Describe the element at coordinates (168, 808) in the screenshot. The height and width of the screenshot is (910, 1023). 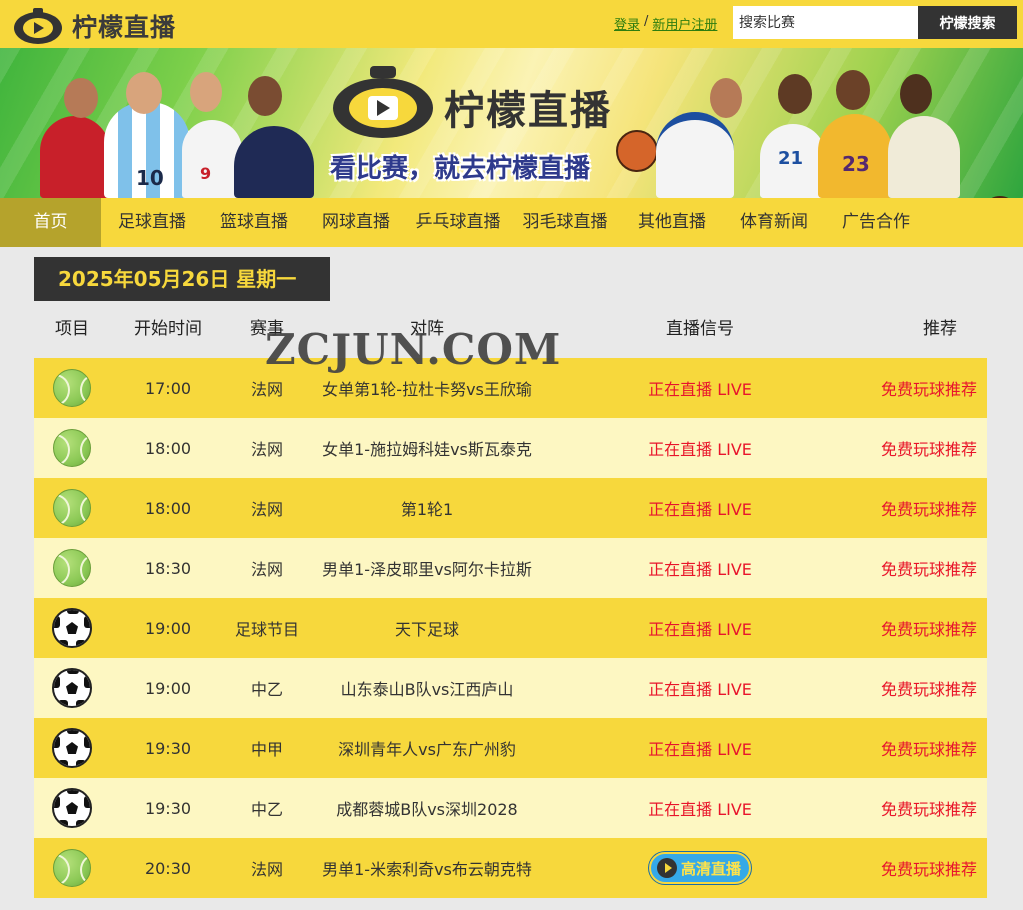
I see `start-time: 19:30` at that location.